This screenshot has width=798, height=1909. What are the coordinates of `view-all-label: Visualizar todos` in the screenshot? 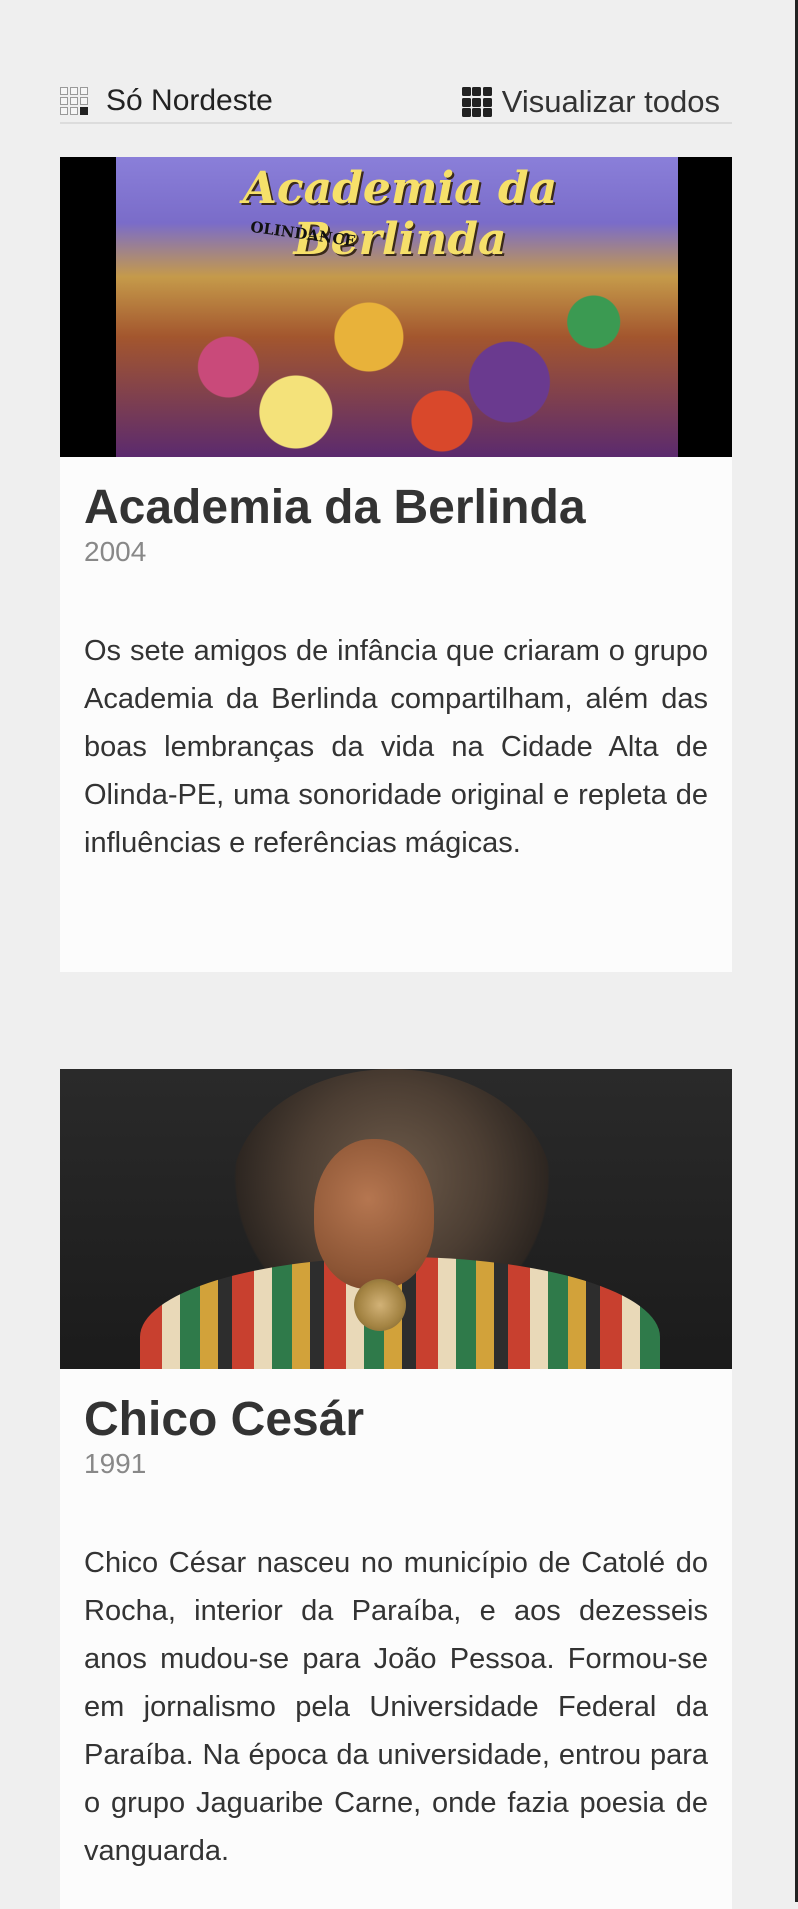 It's located at (610, 101).